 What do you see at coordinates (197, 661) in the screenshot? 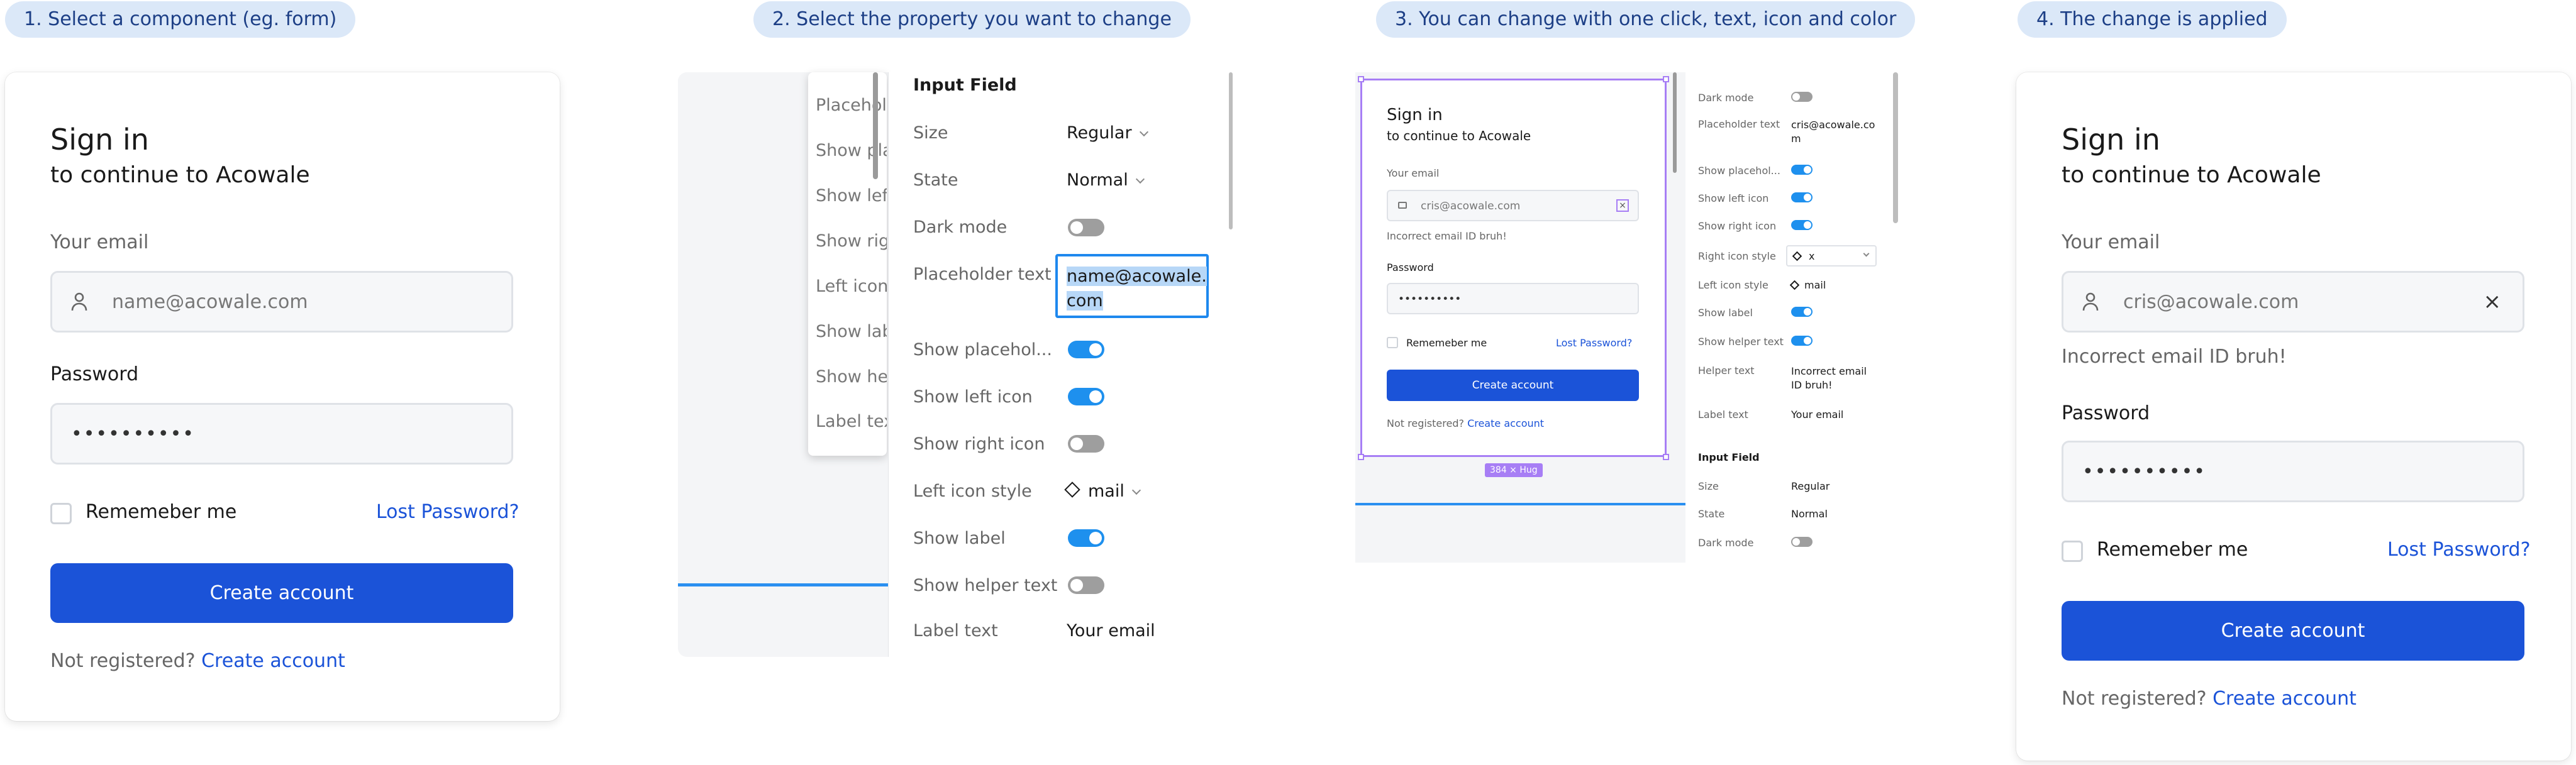
I see `not-registered-text: Not registered? Create account` at bounding box center [197, 661].